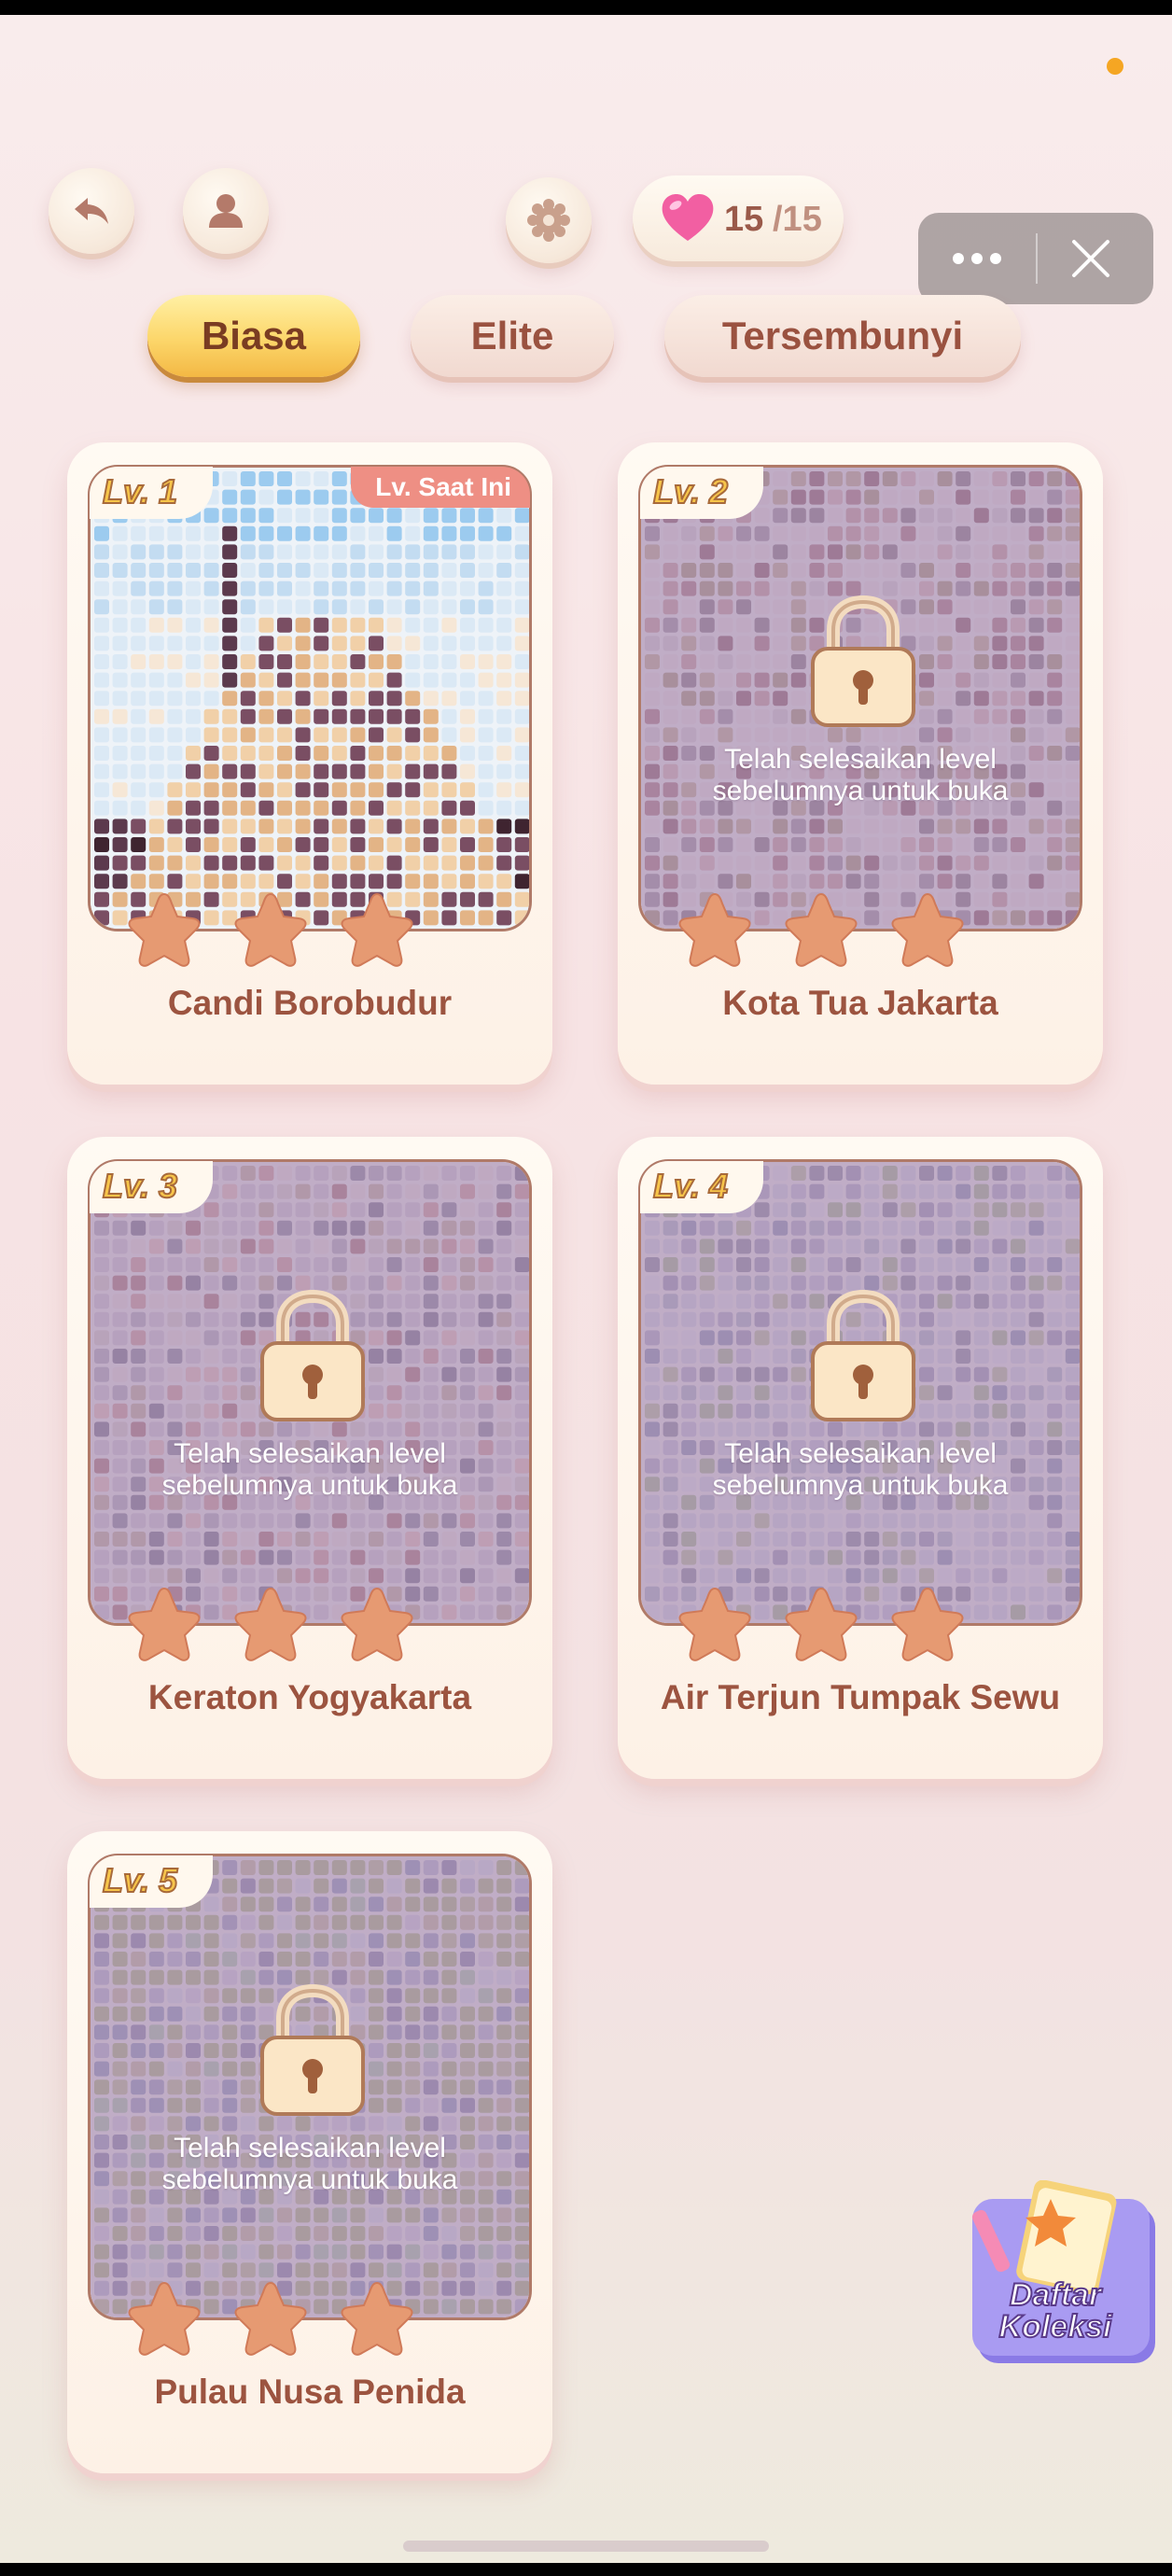 The width and height of the screenshot is (1172, 2576). I want to click on bottom-bar, so click(586, 2569).